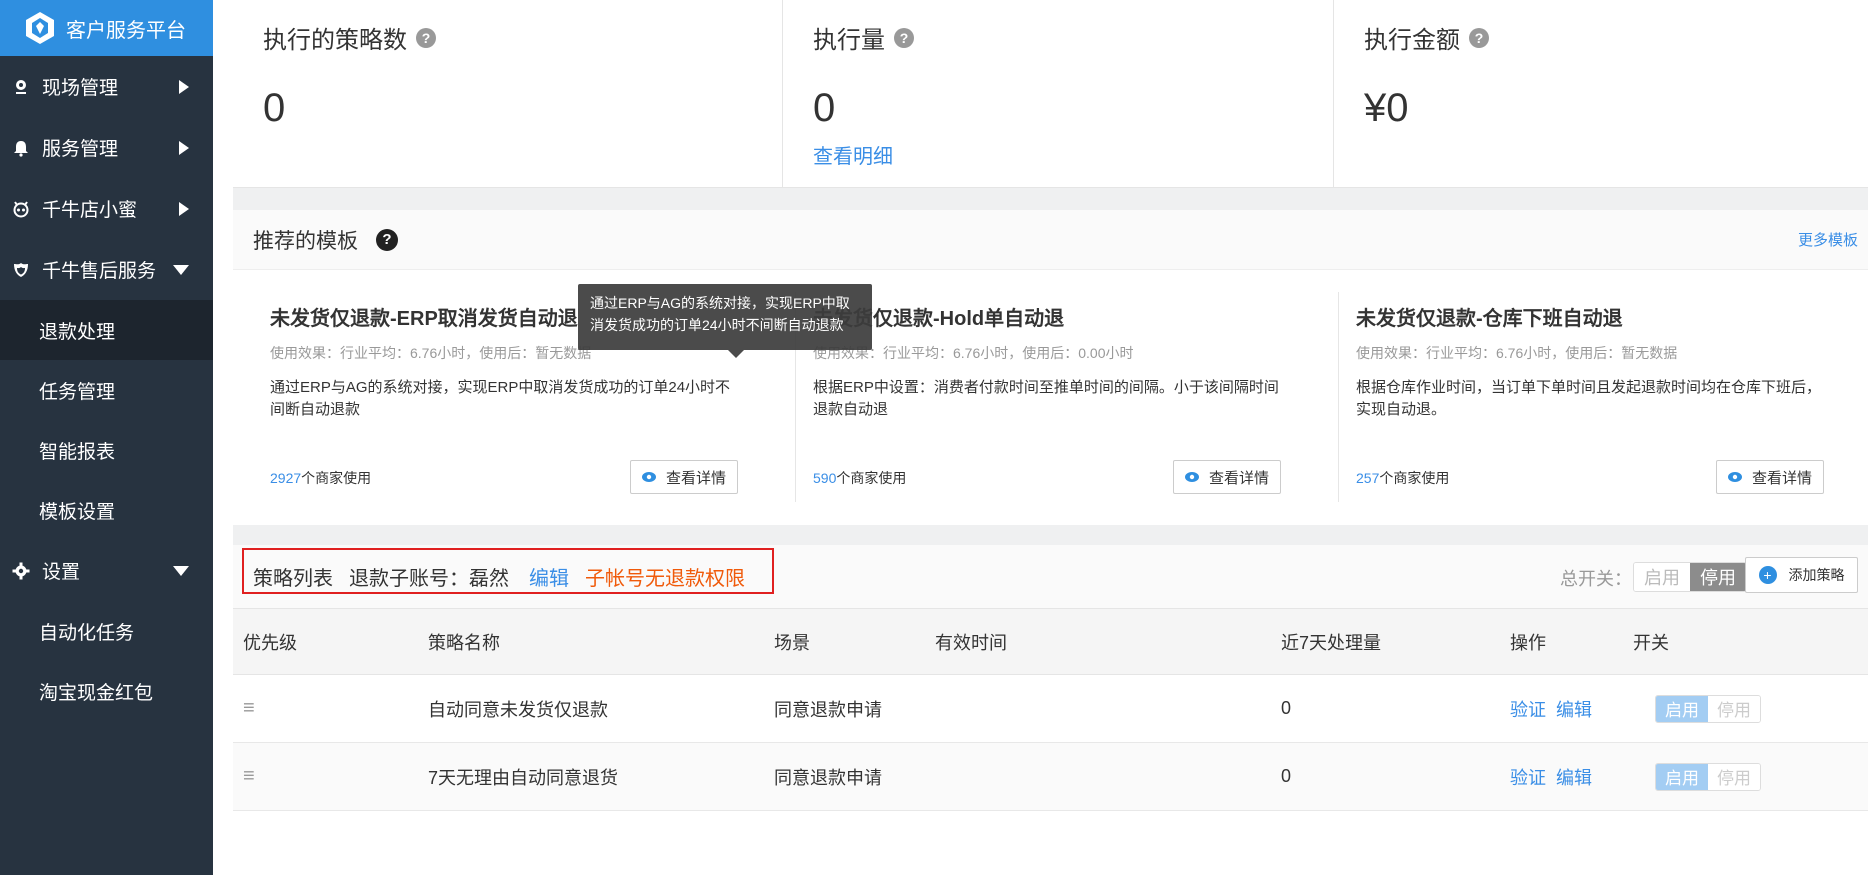 The width and height of the screenshot is (1868, 875). What do you see at coordinates (106, 390) in the screenshot?
I see `sidebar-item-tasks: 任务管理` at bounding box center [106, 390].